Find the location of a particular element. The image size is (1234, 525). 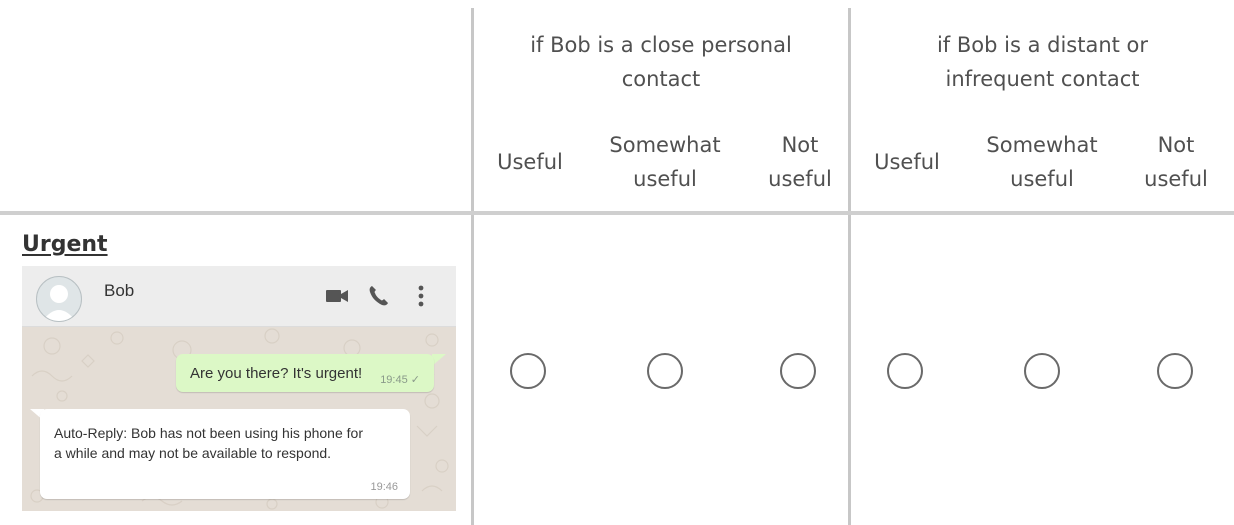

radio-close-somewhat-useful is located at coordinates (665, 371).